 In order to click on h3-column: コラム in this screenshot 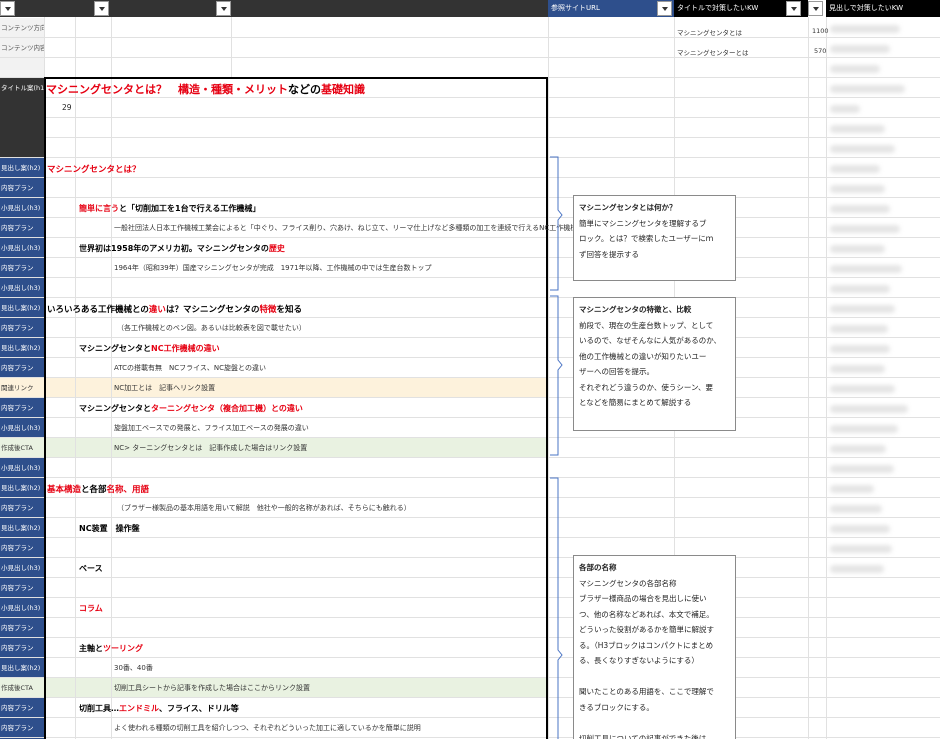, I will do `click(91, 608)`.